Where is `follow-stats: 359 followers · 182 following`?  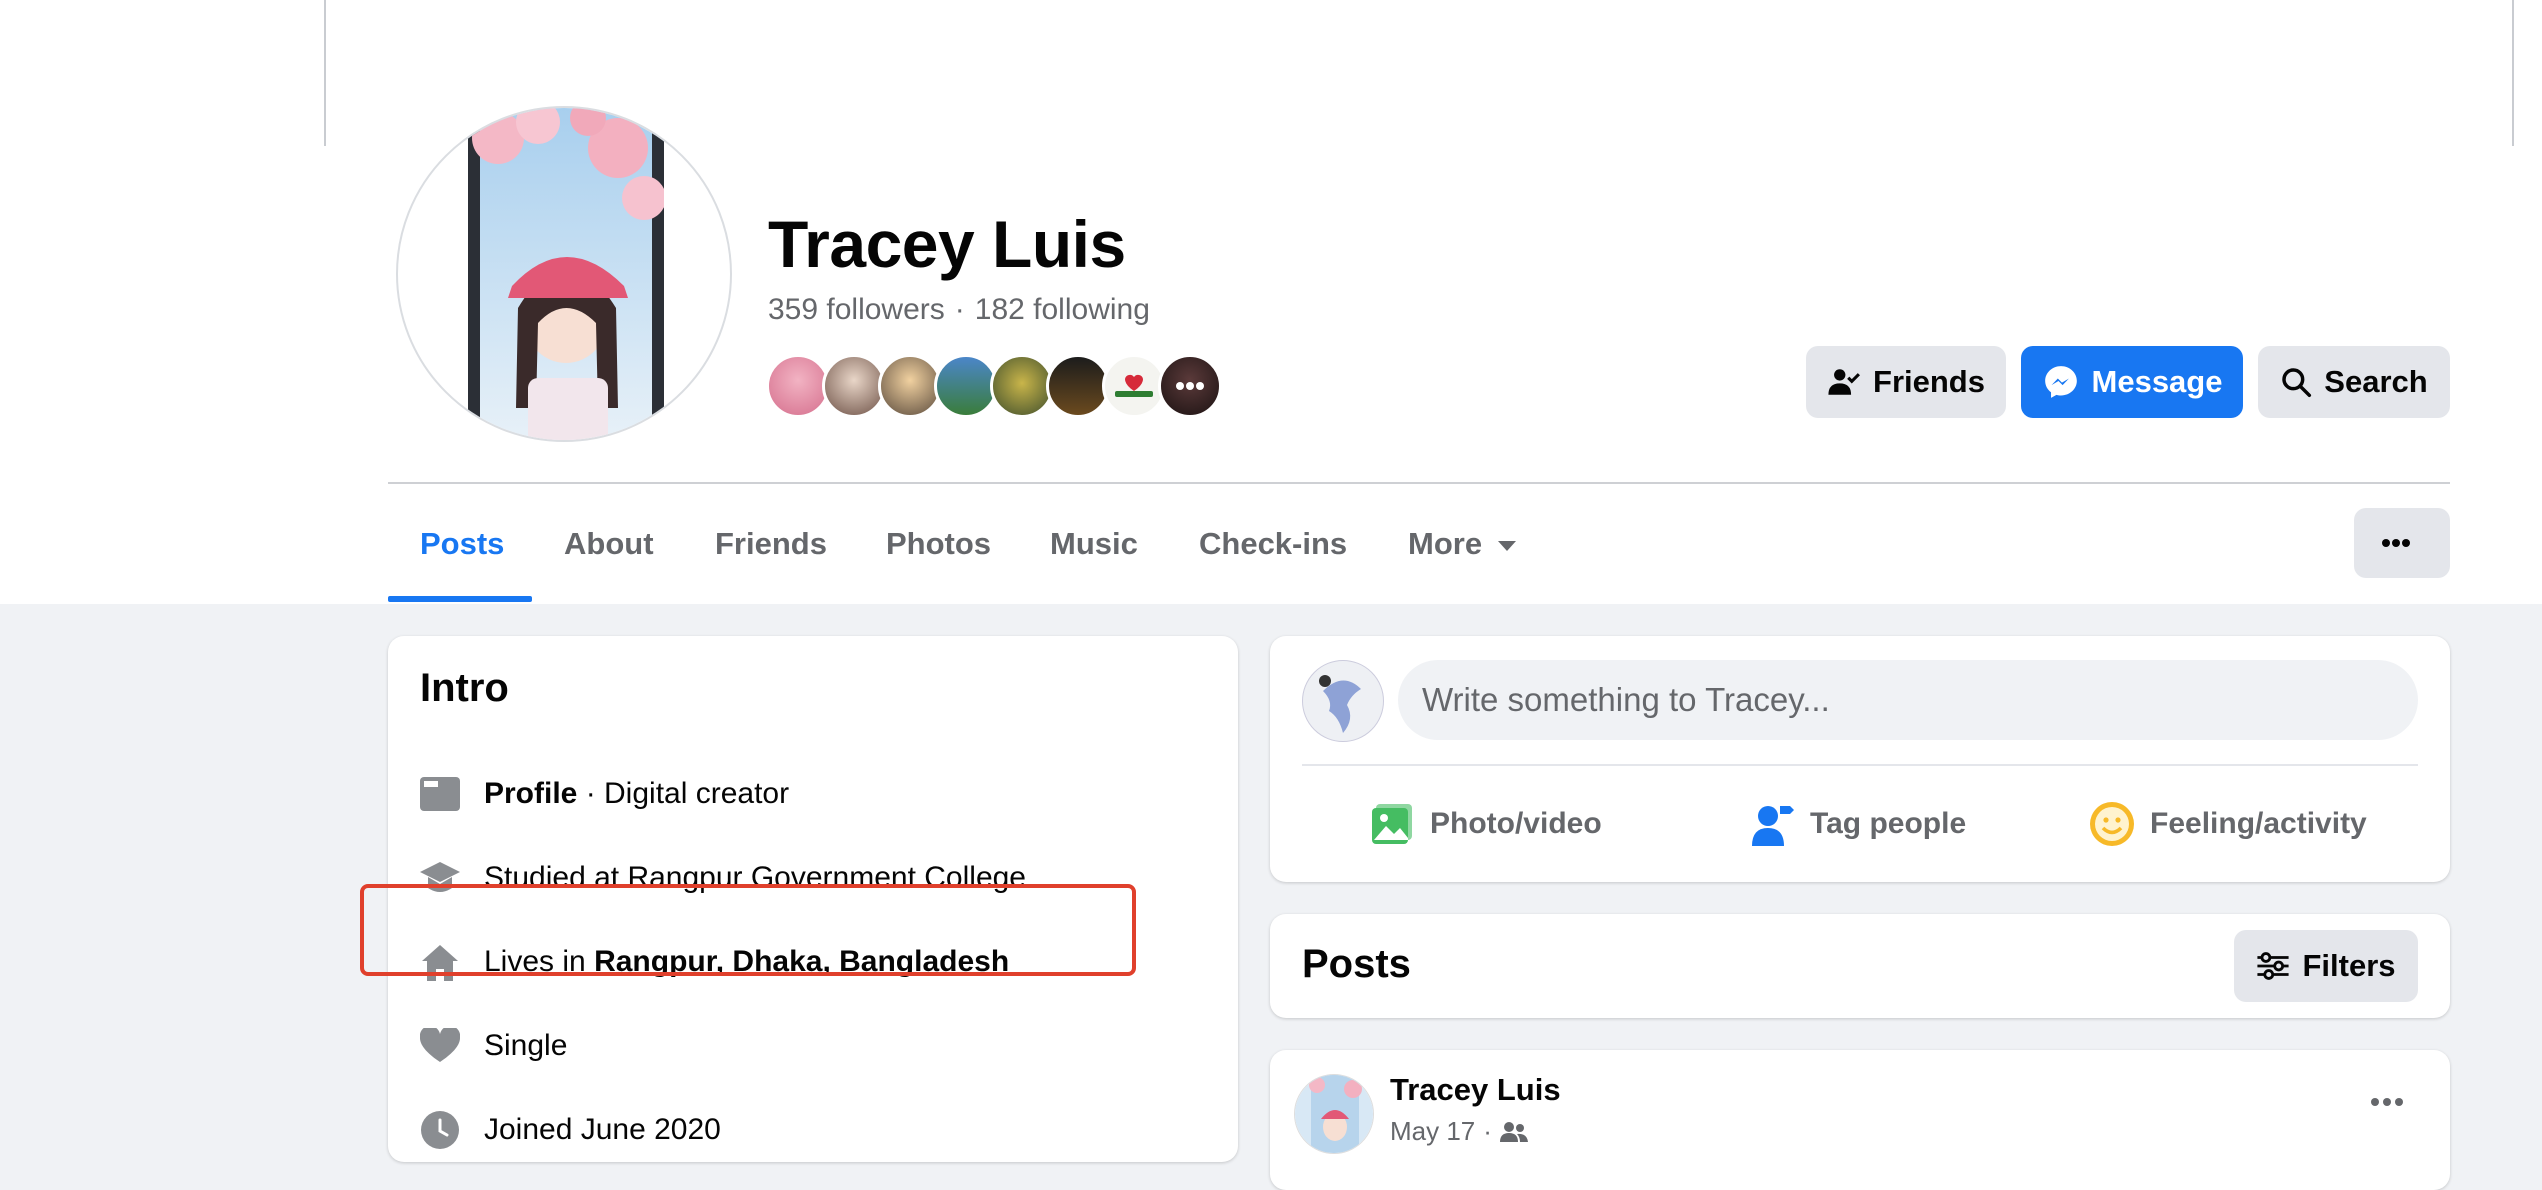 follow-stats: 359 followers · 182 following is located at coordinates (959, 310).